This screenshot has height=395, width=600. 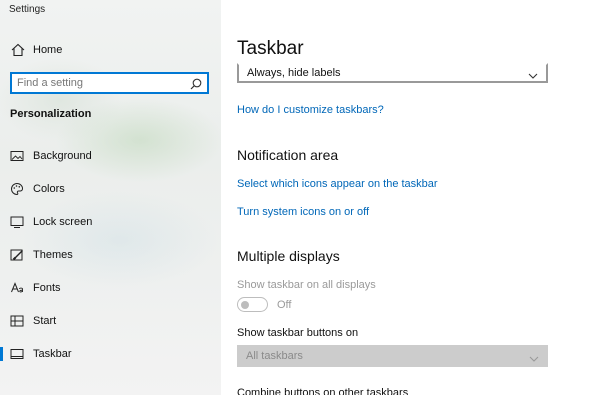 I want to click on taskbar-buttons-on-dropdown: All taskbars, so click(x=392, y=356).